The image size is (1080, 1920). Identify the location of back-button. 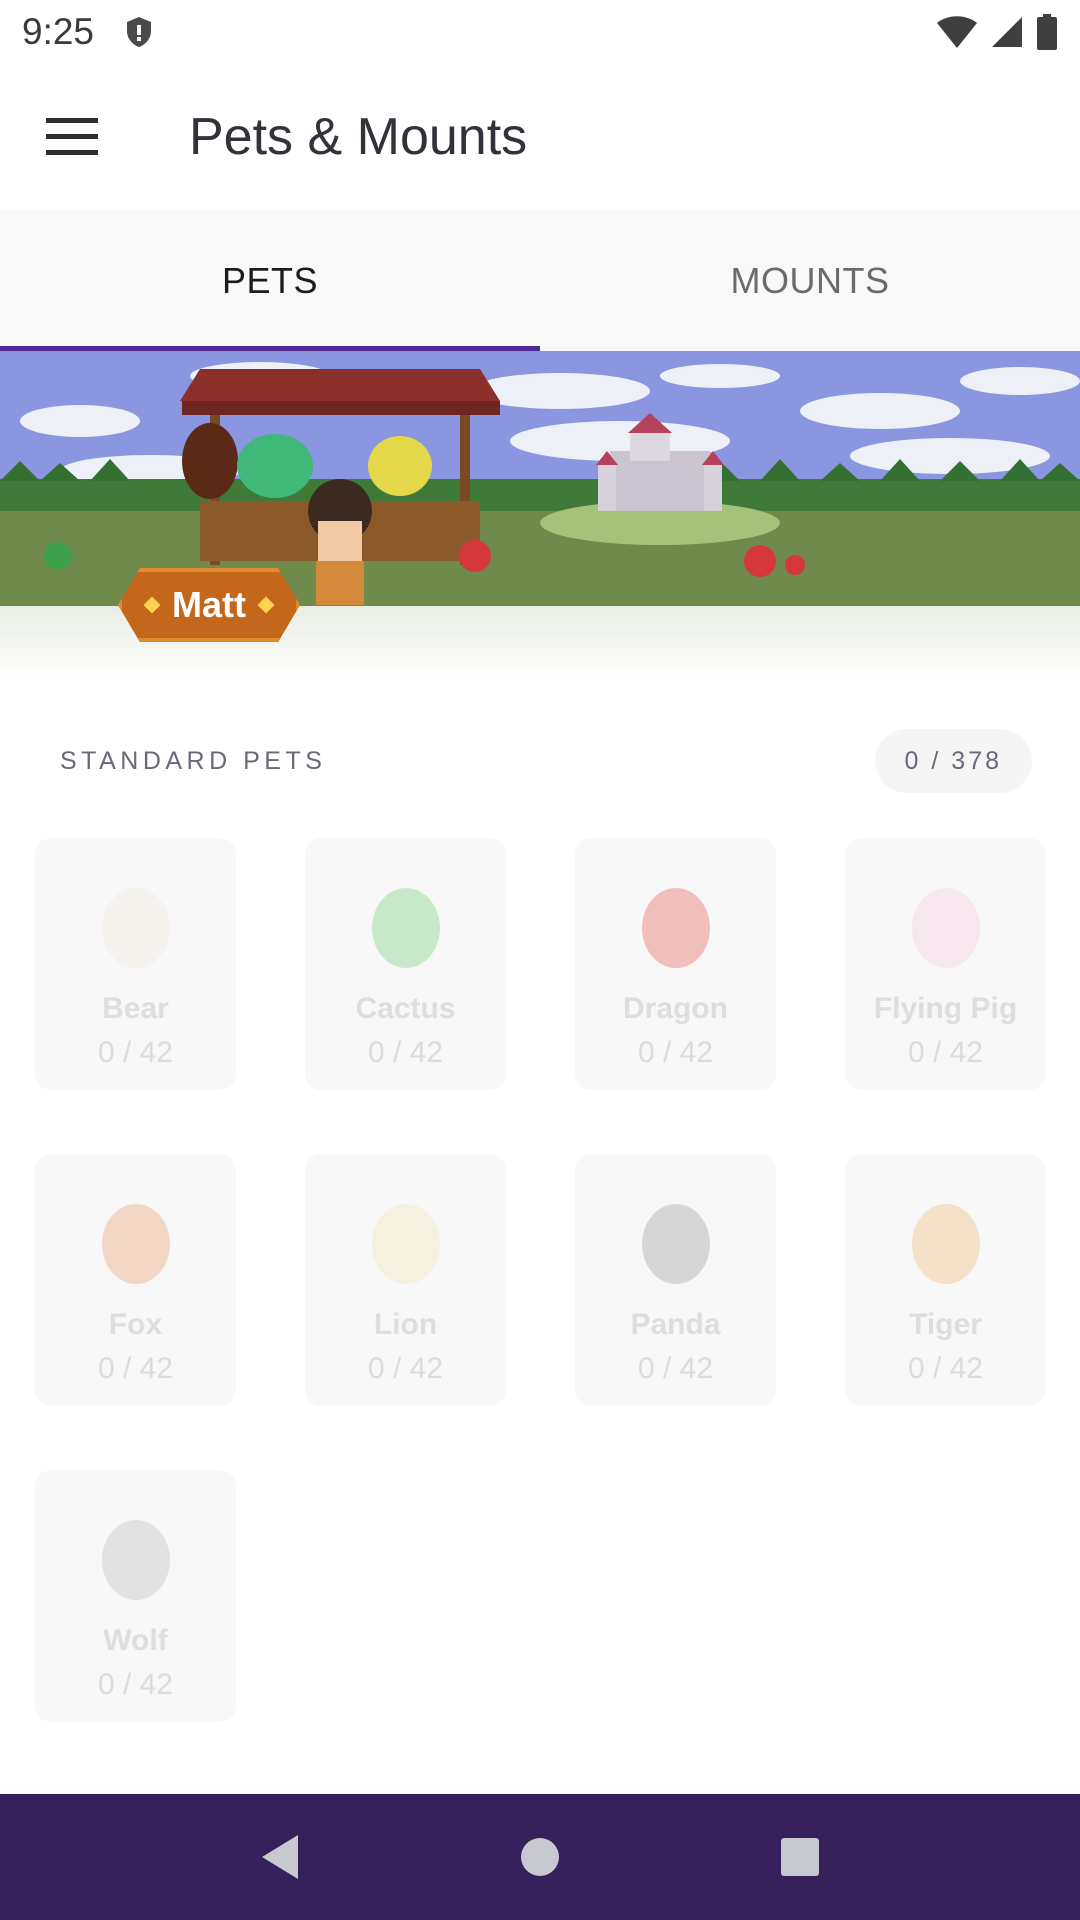
(280, 1857).